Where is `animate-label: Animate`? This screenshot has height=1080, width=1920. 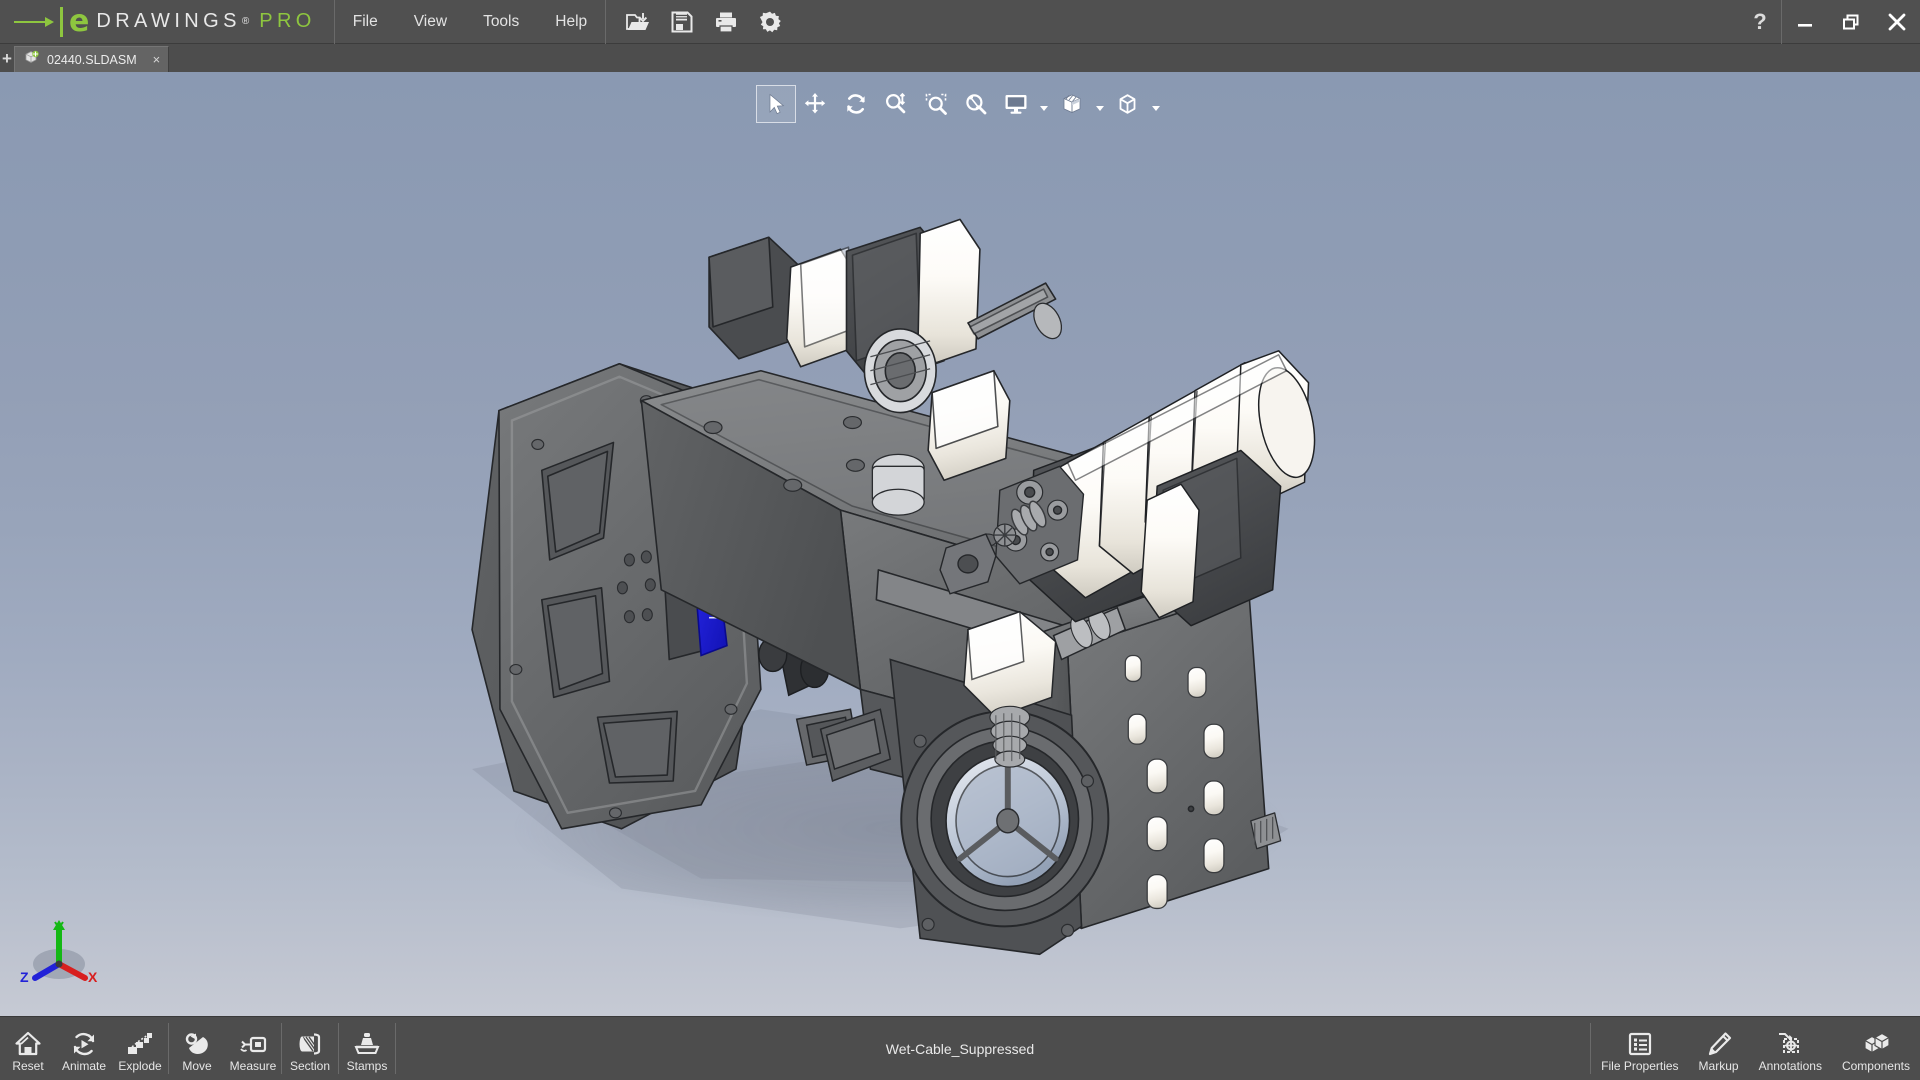 animate-label: Animate is located at coordinates (84, 1065).